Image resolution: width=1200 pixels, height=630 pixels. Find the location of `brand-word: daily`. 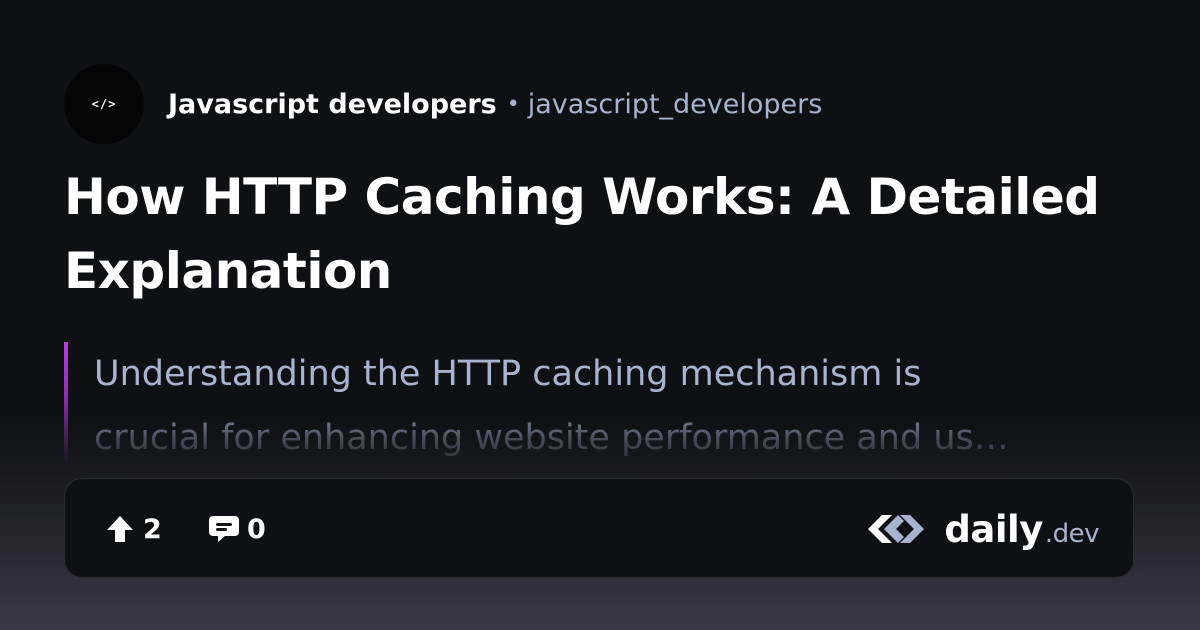

brand-word: daily is located at coordinates (993, 529).